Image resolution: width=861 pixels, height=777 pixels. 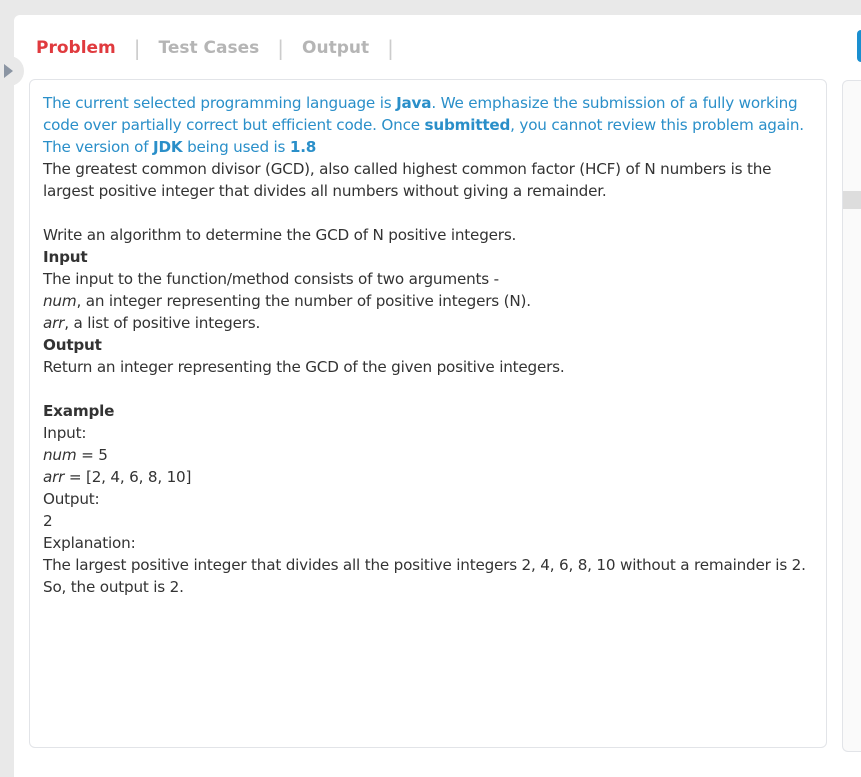 I want to click on jdk-version: 1.8, so click(x=303, y=147).